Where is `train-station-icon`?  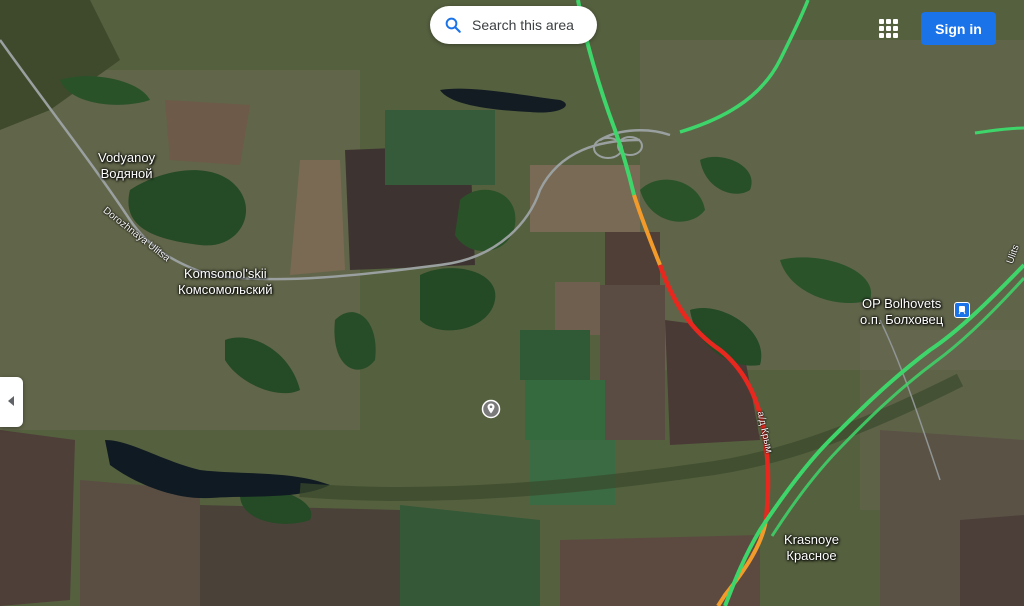 train-station-icon is located at coordinates (962, 310).